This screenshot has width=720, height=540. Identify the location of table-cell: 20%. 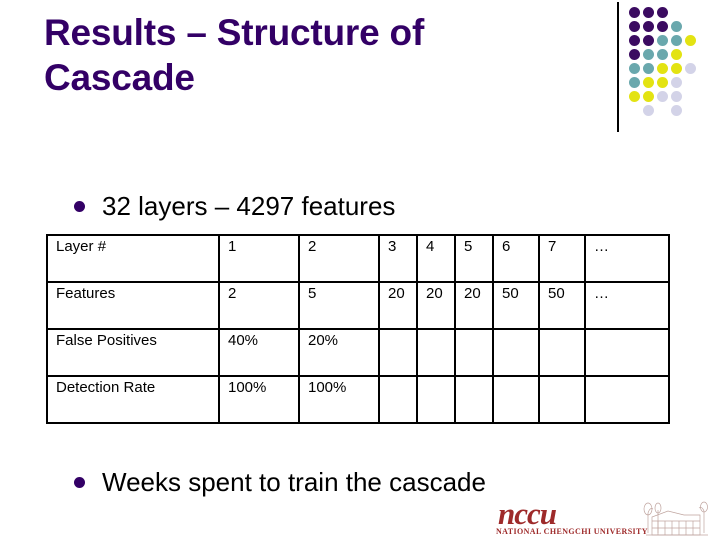
(339, 352).